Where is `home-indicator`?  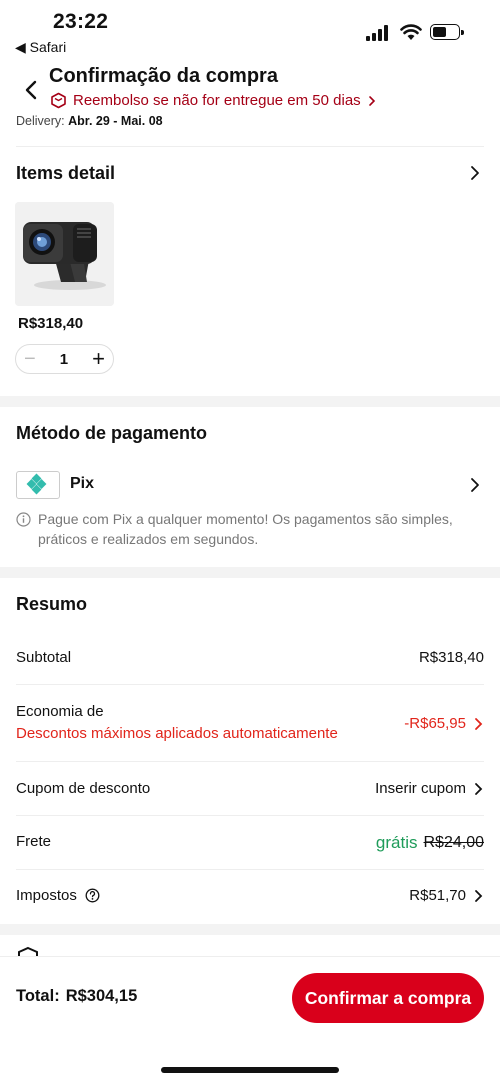
home-indicator is located at coordinates (250, 1070).